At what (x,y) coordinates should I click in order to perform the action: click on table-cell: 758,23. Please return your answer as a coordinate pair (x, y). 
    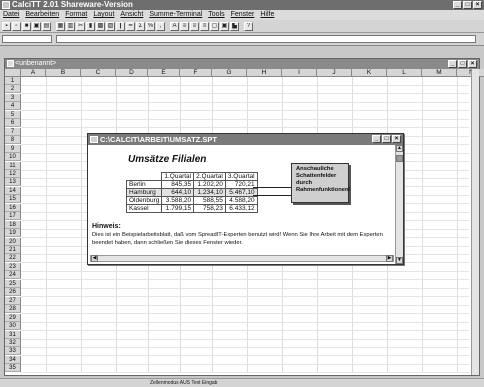
    Looking at the image, I should click on (209, 208).